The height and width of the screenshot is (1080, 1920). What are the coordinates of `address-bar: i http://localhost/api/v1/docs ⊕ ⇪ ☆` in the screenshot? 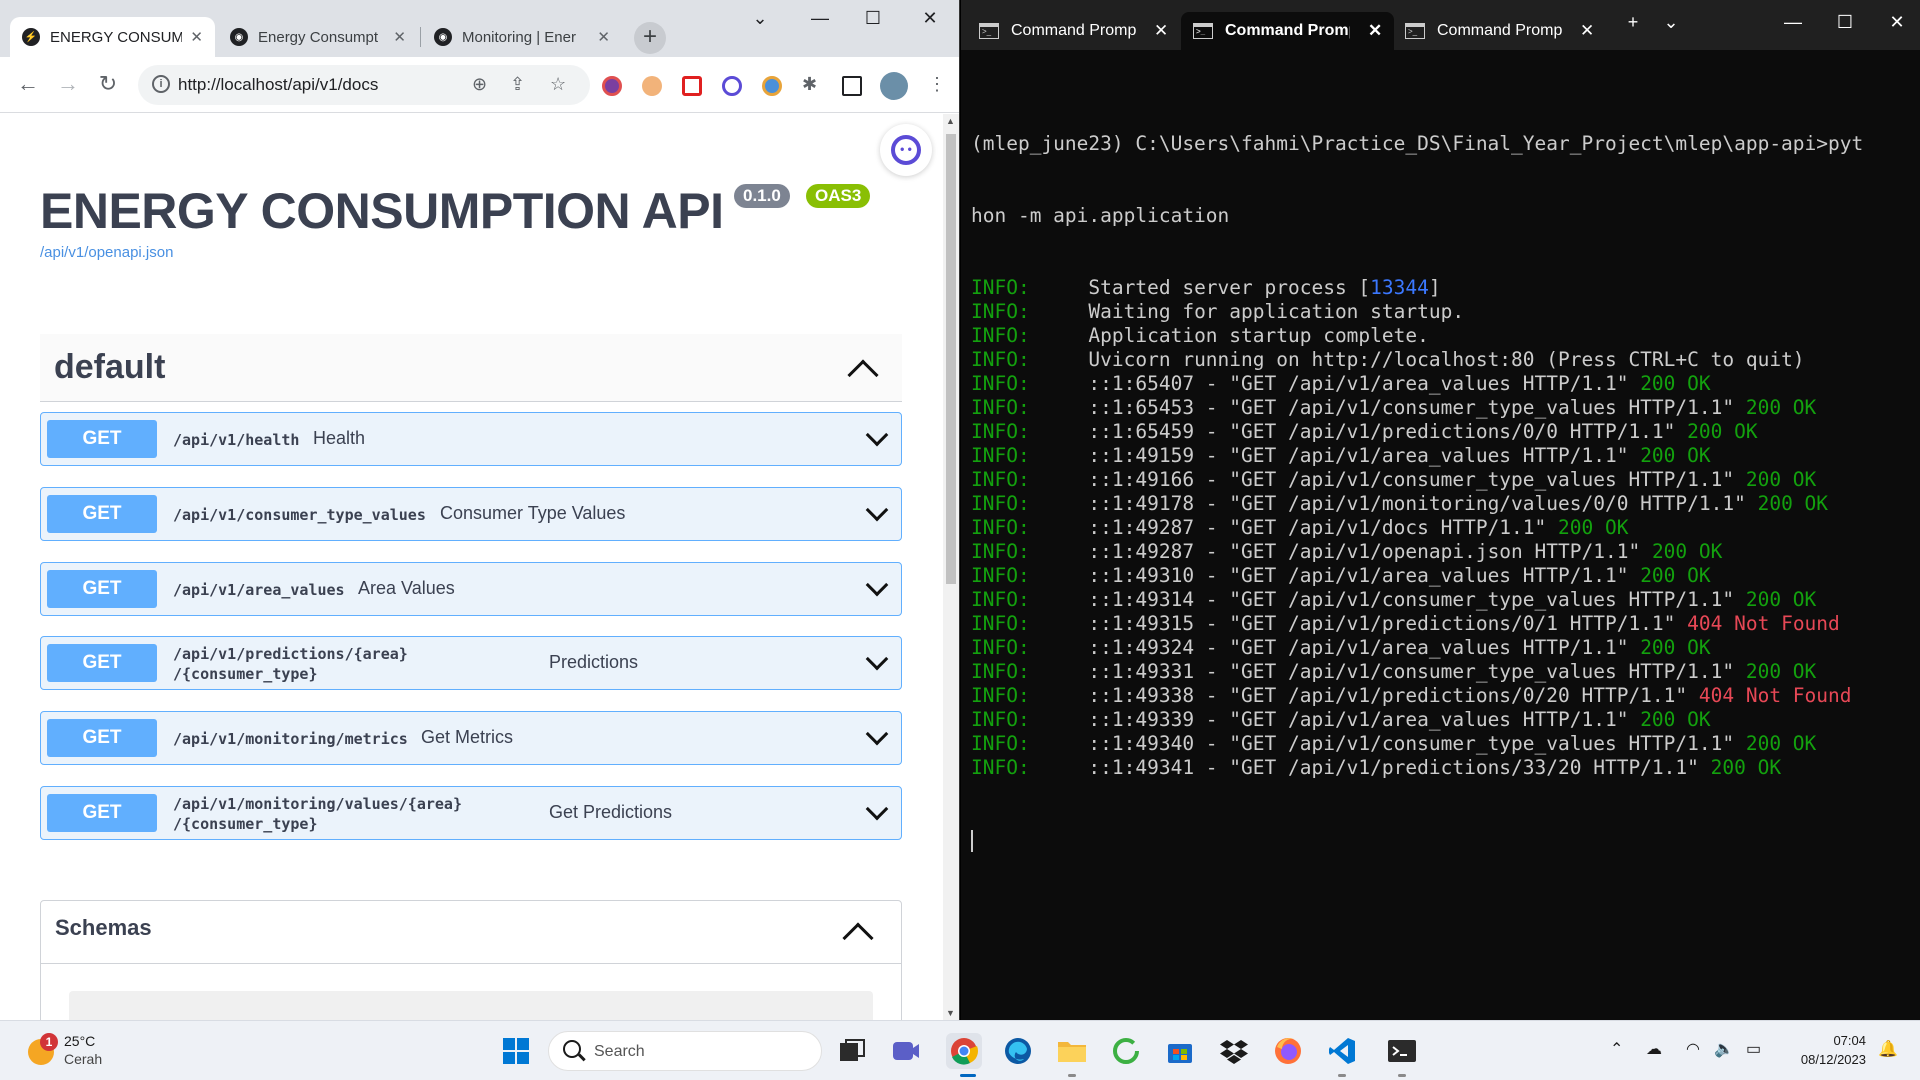 It's located at (364, 85).